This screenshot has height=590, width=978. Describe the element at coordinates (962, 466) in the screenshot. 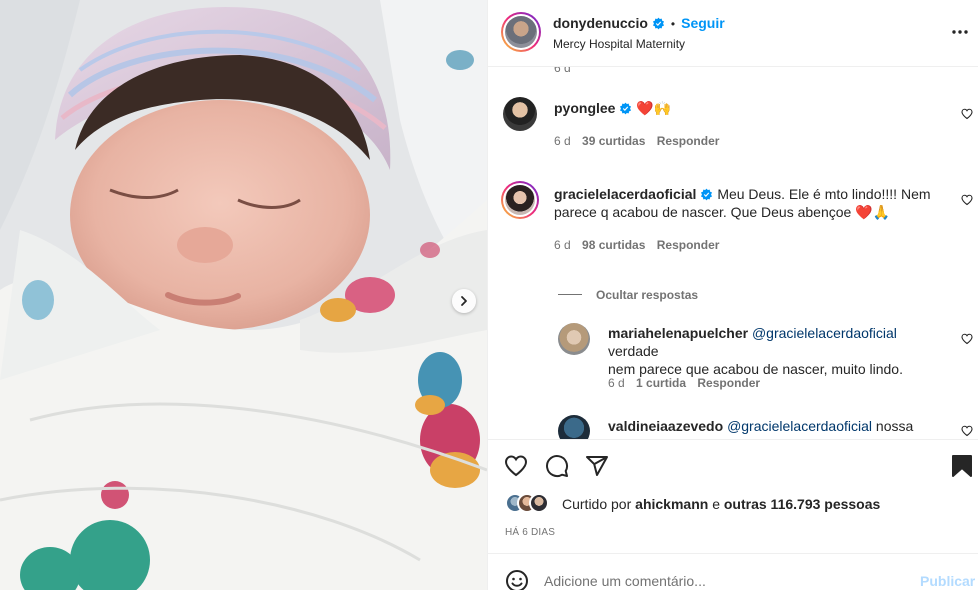

I see `bookmark-icon` at that location.